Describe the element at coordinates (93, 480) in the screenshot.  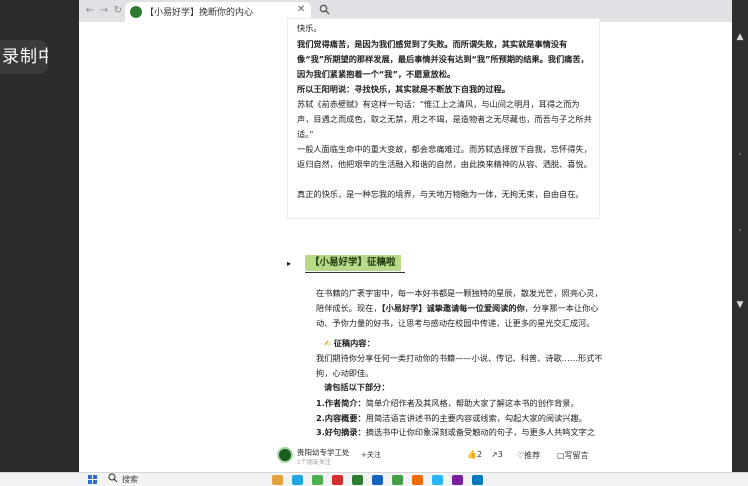
I see `windows-start-button` at that location.